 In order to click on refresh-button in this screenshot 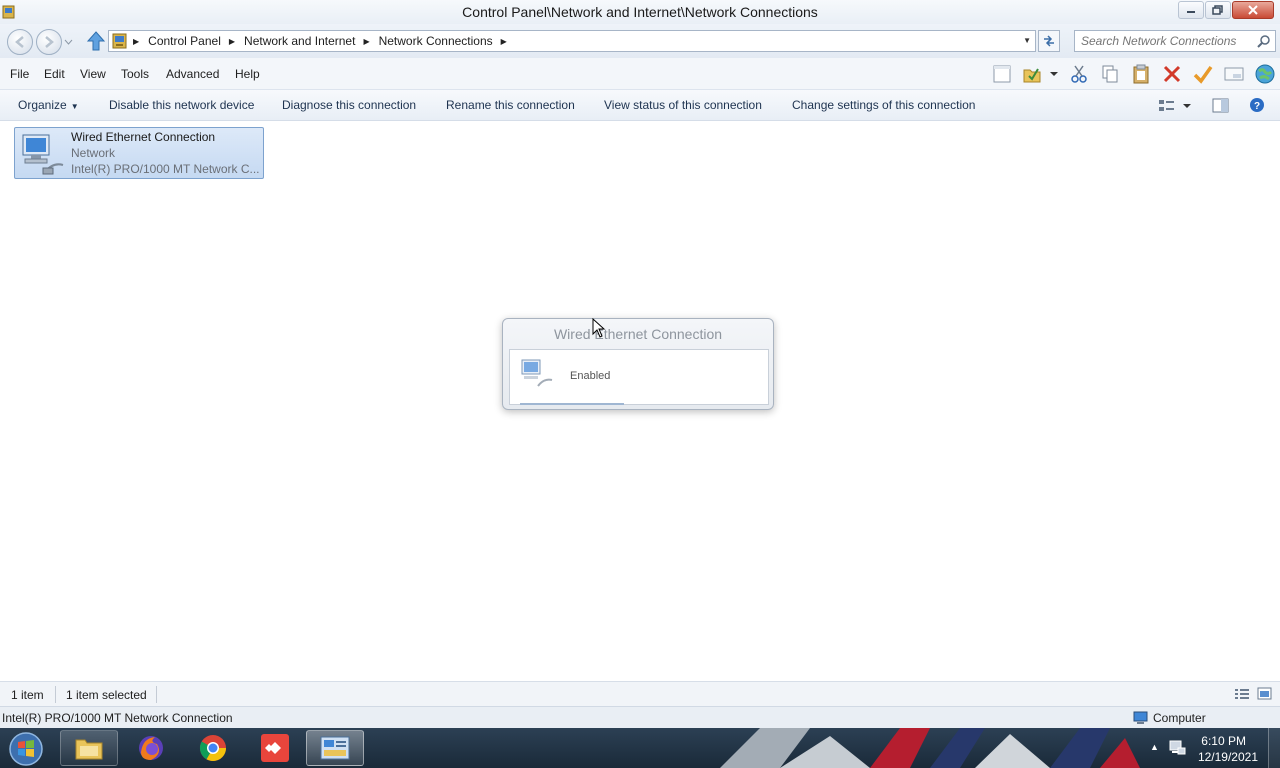, I will do `click(1049, 41)`.